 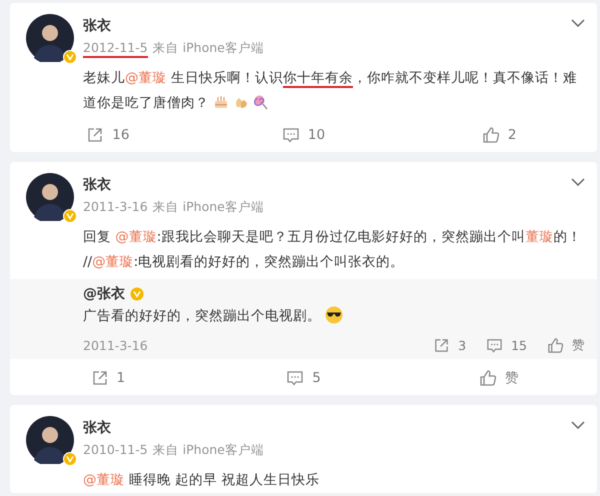 I want to click on post-date: 2011-3-16, so click(x=115, y=206).